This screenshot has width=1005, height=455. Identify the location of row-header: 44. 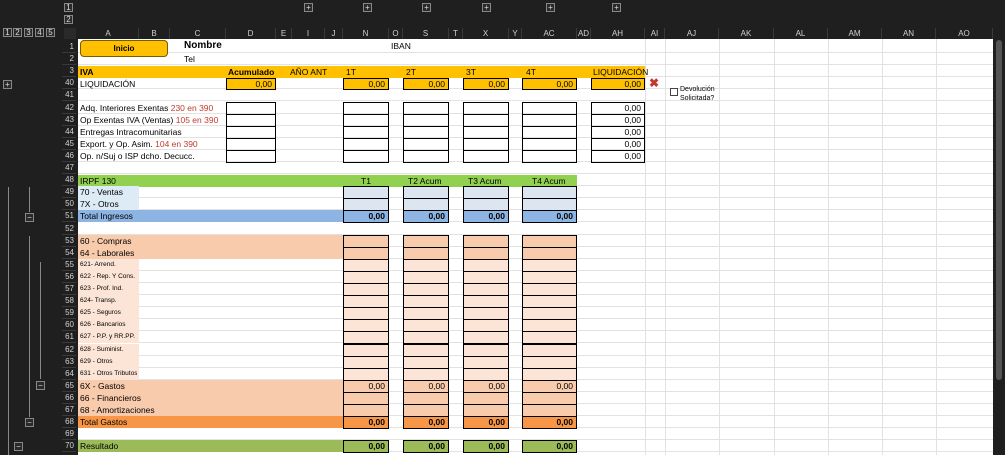
(69, 132).